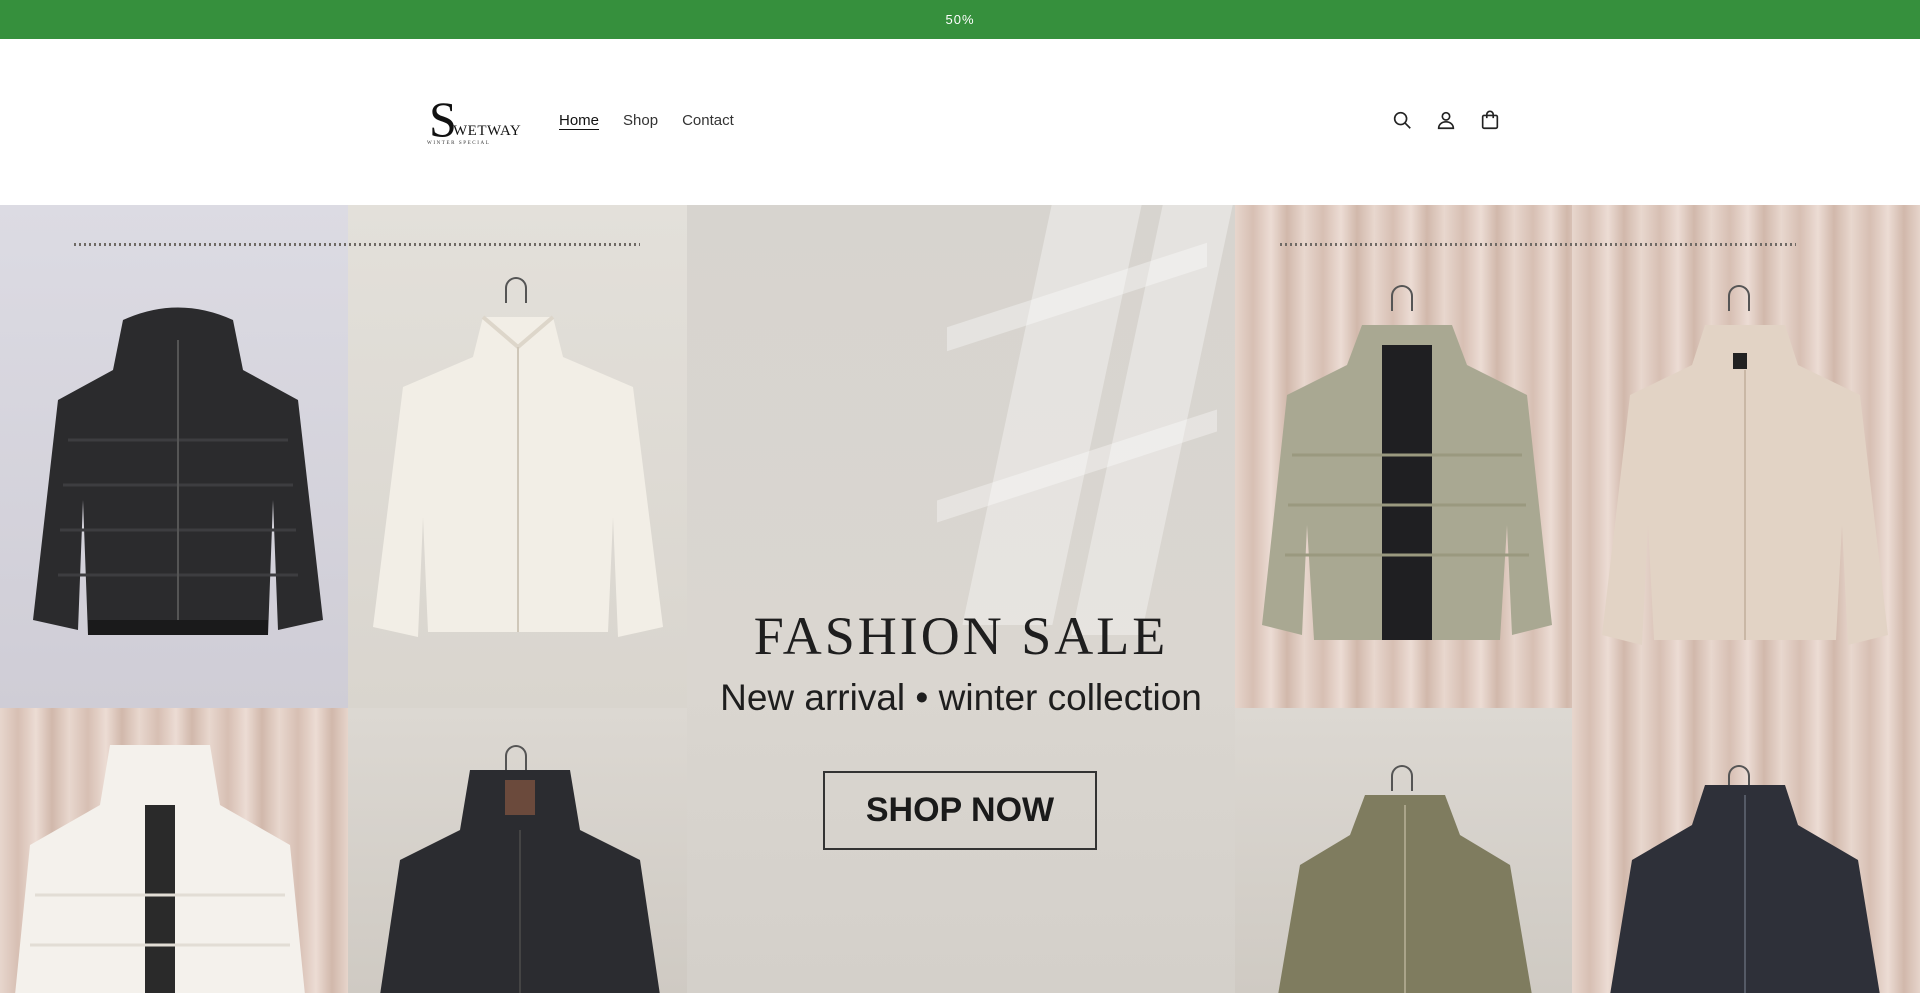  What do you see at coordinates (1538, 244) in the screenshot?
I see `hanging-rail-right` at bounding box center [1538, 244].